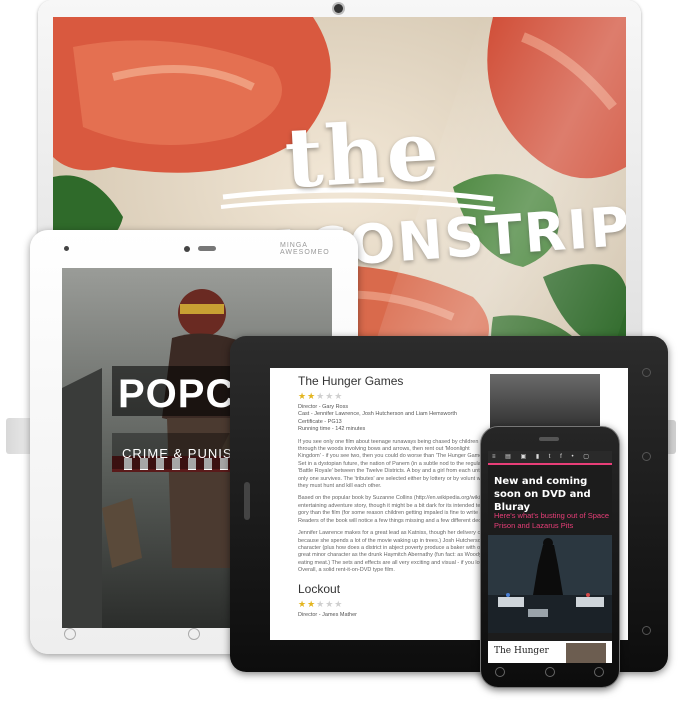  I want to click on tablet-side-slot, so click(247, 501).